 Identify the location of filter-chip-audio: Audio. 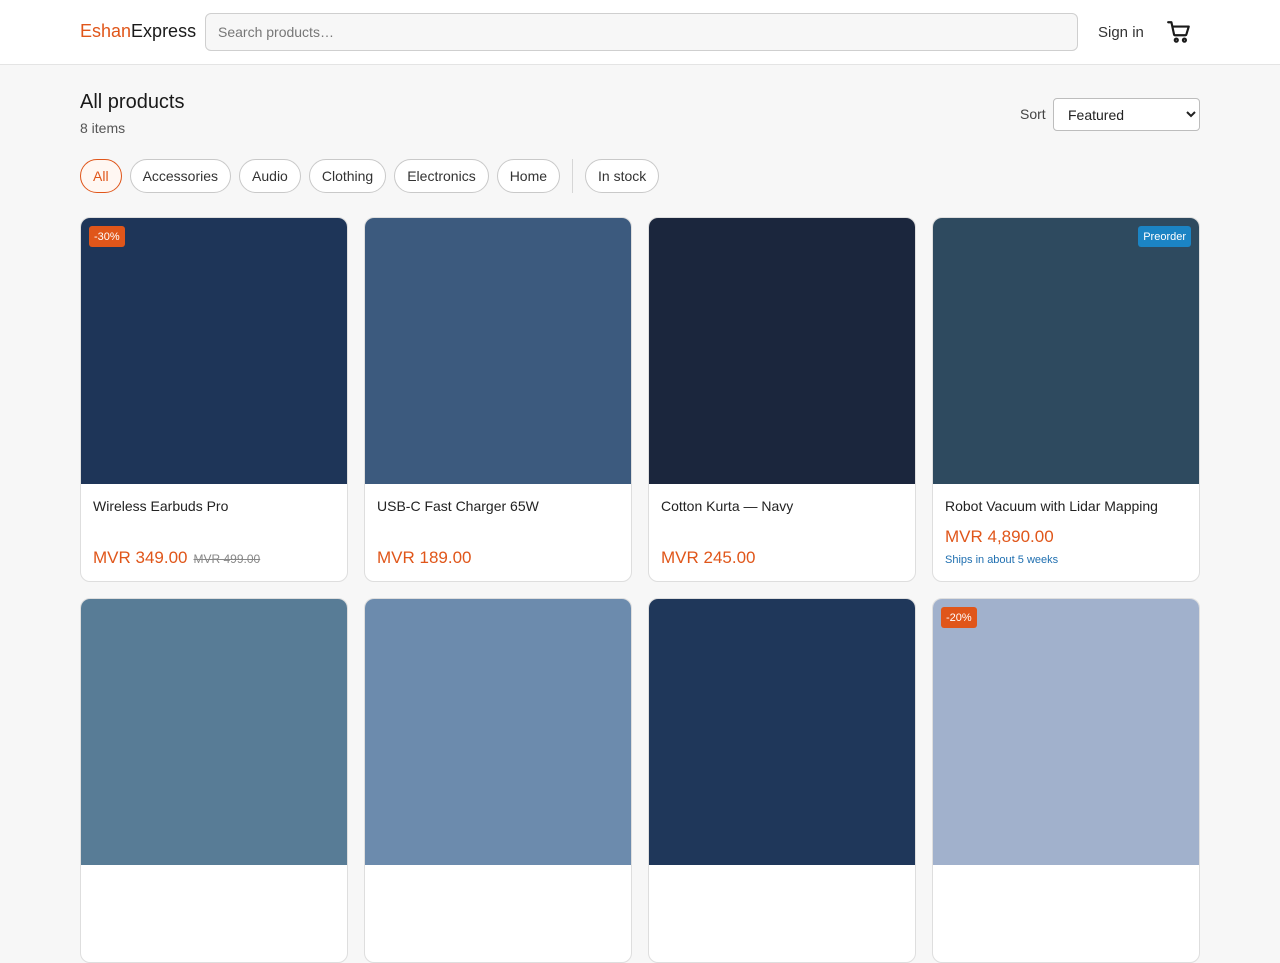
(270, 176).